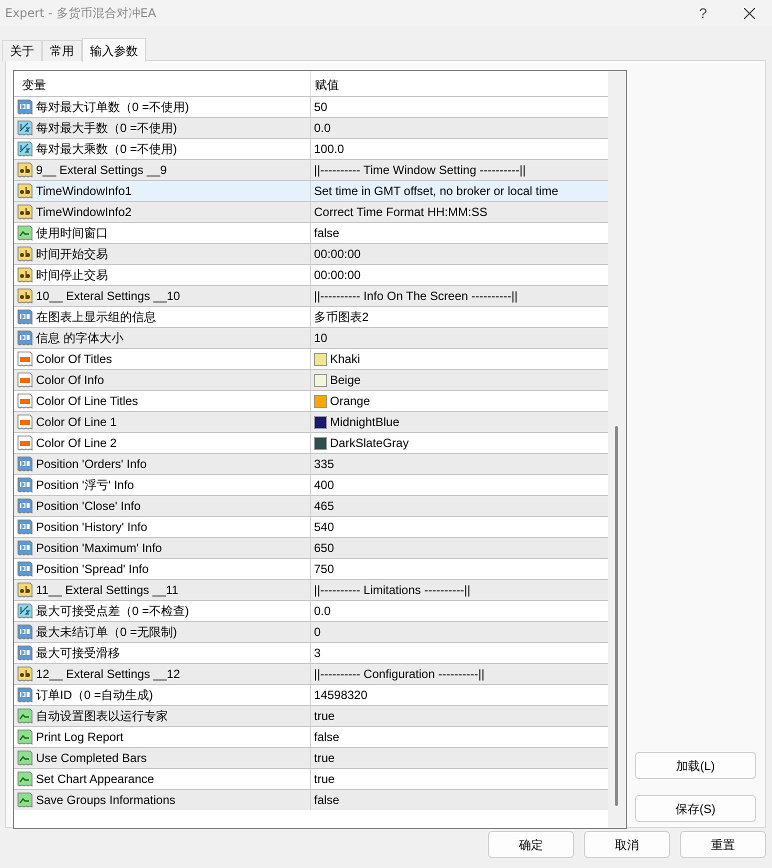 This screenshot has height=868, width=772. Describe the element at coordinates (321, 107) in the screenshot. I see `value-text: 50` at that location.